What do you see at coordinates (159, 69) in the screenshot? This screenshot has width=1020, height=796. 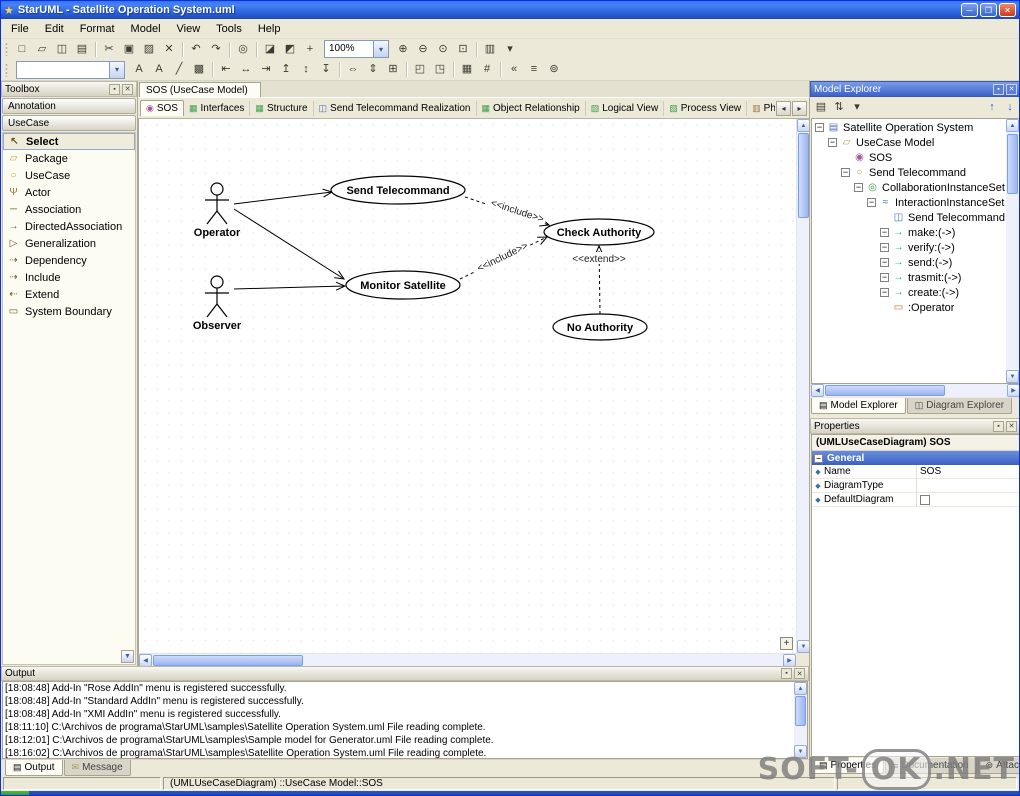 I see `tb-font-color: A` at bounding box center [159, 69].